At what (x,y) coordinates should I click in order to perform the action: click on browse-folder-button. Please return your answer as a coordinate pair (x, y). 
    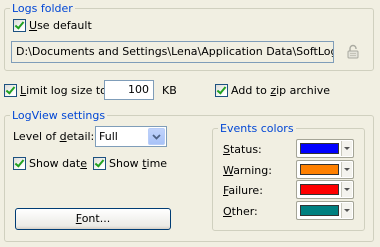
    Looking at the image, I should click on (352, 52).